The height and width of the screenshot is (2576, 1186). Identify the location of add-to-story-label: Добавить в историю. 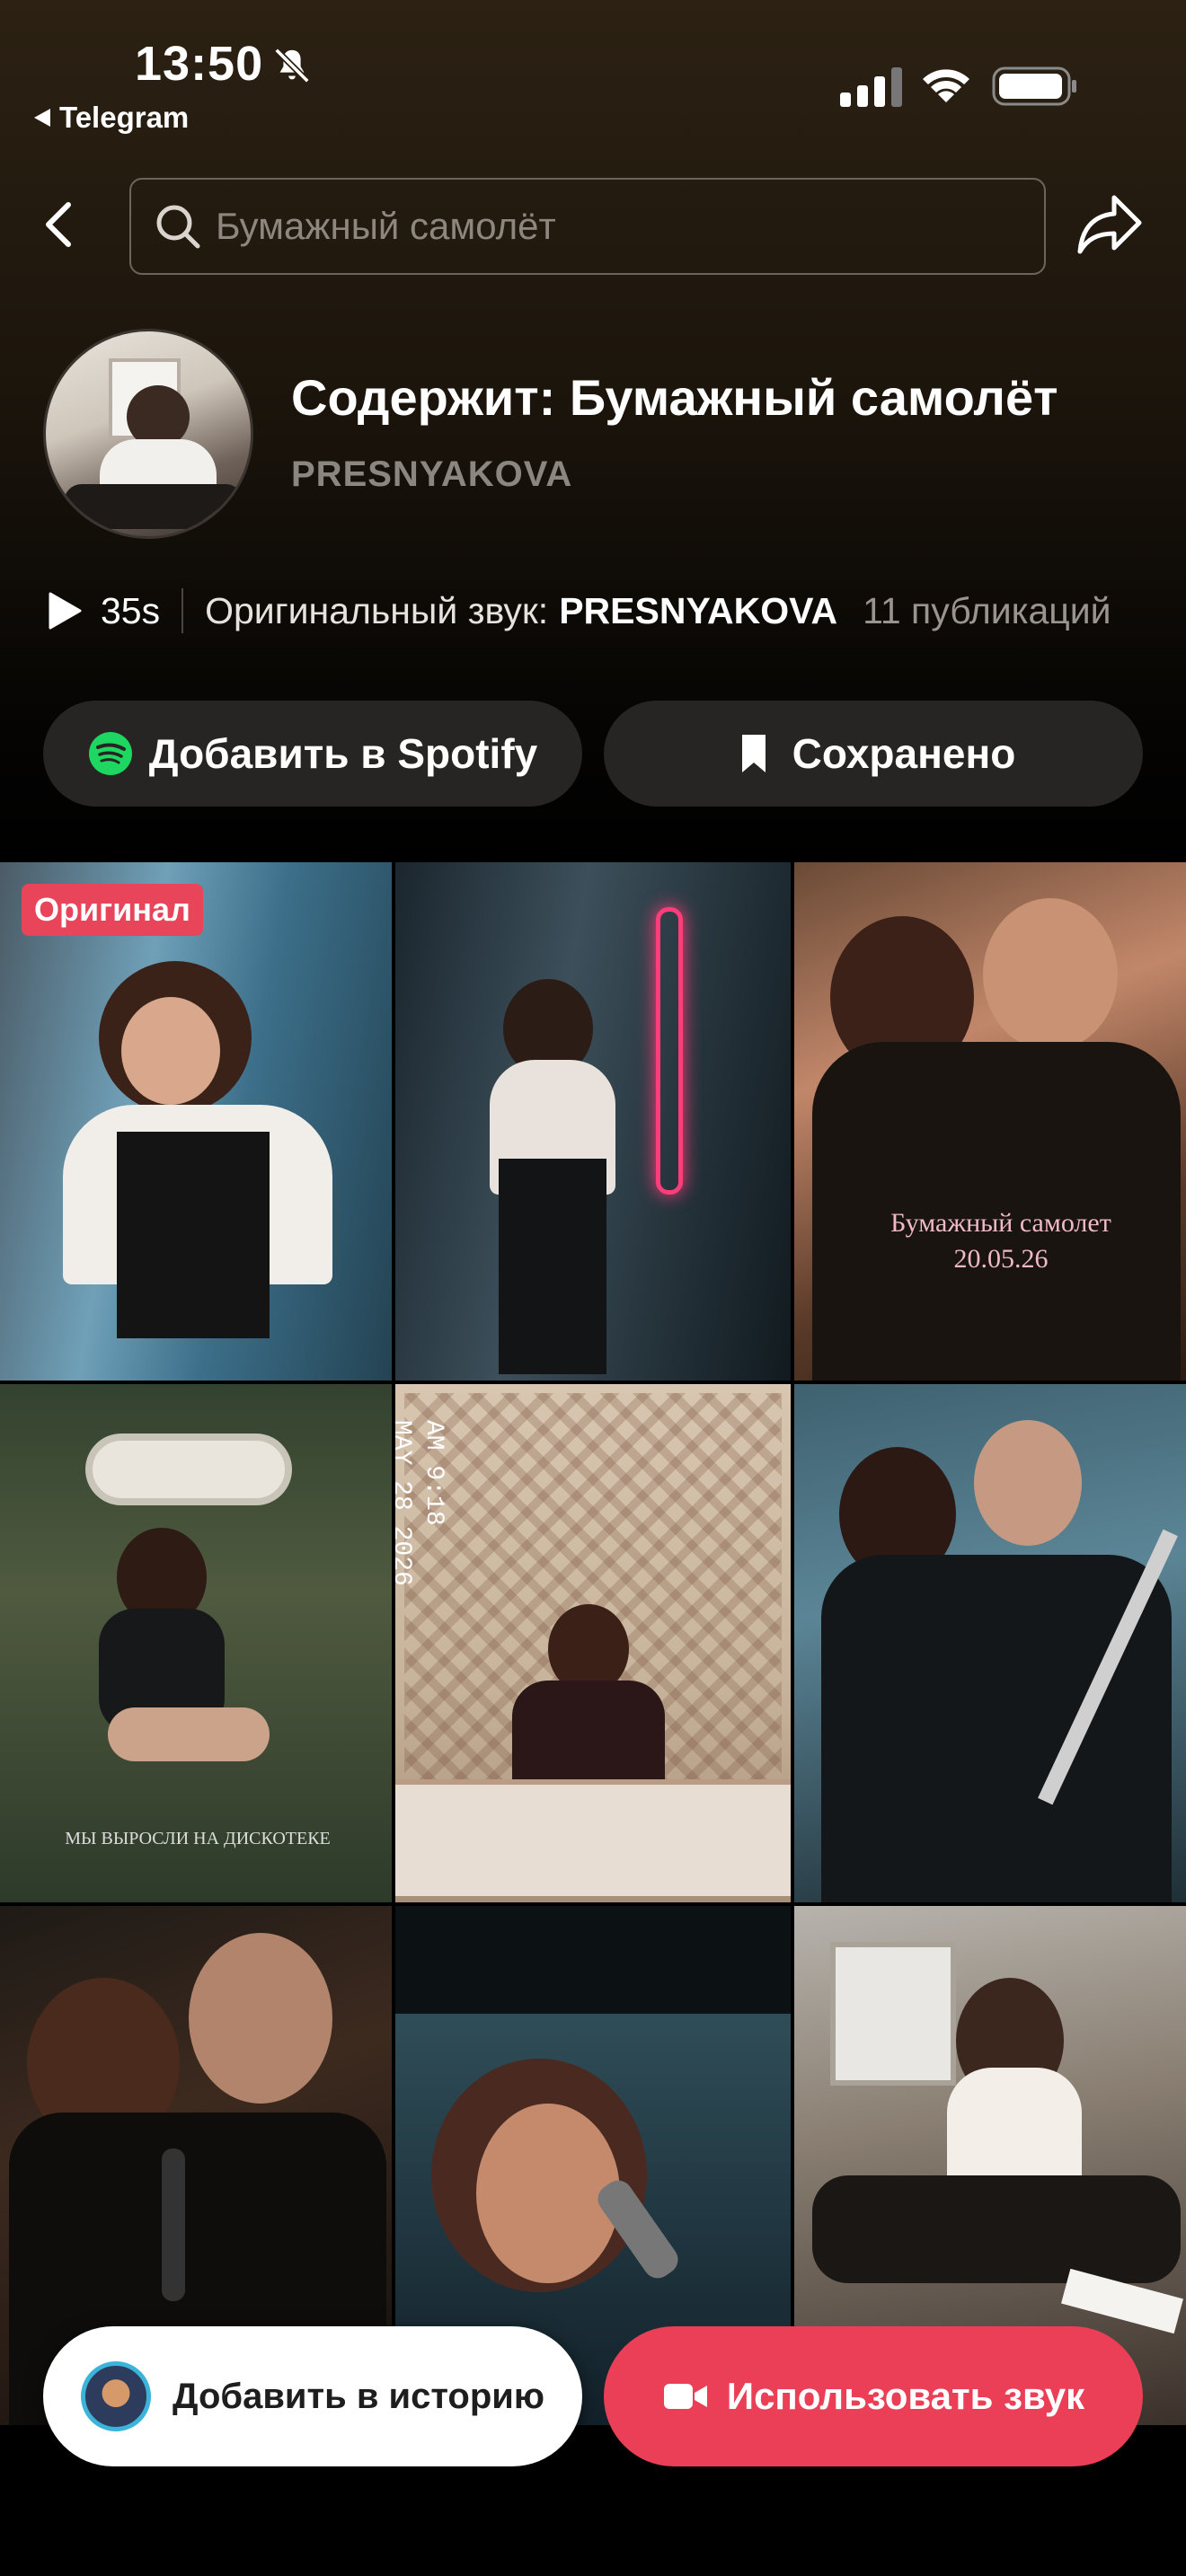
(358, 2396).